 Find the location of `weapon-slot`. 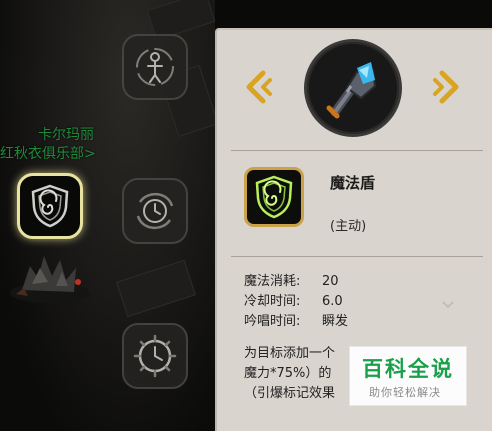

weapon-slot is located at coordinates (353, 88).